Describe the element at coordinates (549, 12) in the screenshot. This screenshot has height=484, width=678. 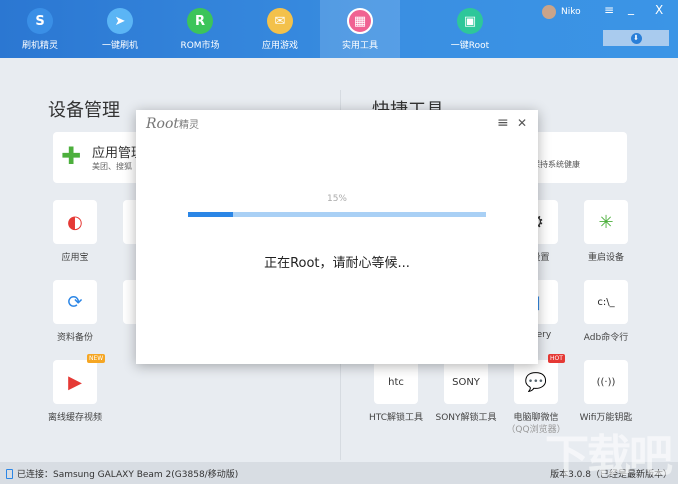
I see `avatar` at that location.